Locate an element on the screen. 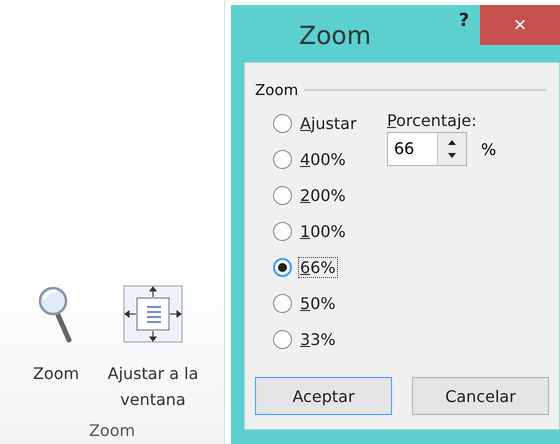  percent-unit: % is located at coordinates (488, 149).